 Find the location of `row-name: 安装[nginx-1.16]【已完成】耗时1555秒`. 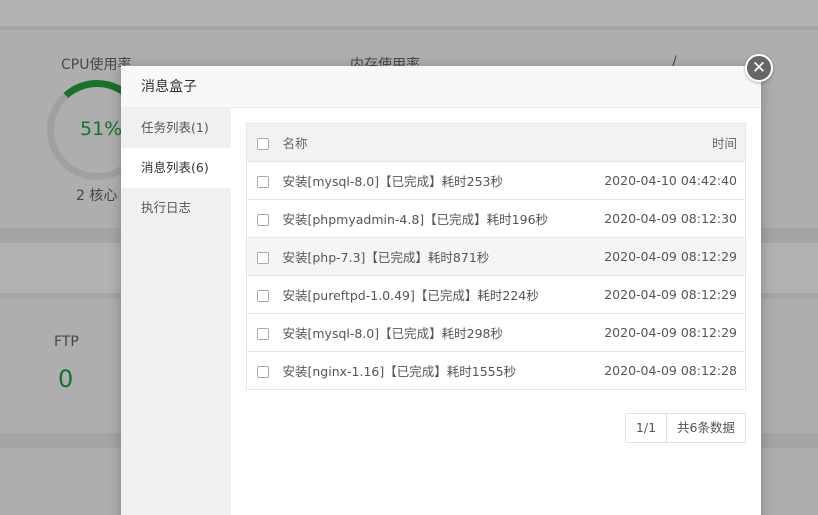

row-name: 安装[nginx-1.16]【已完成】耗时1555秒 is located at coordinates (433, 370).